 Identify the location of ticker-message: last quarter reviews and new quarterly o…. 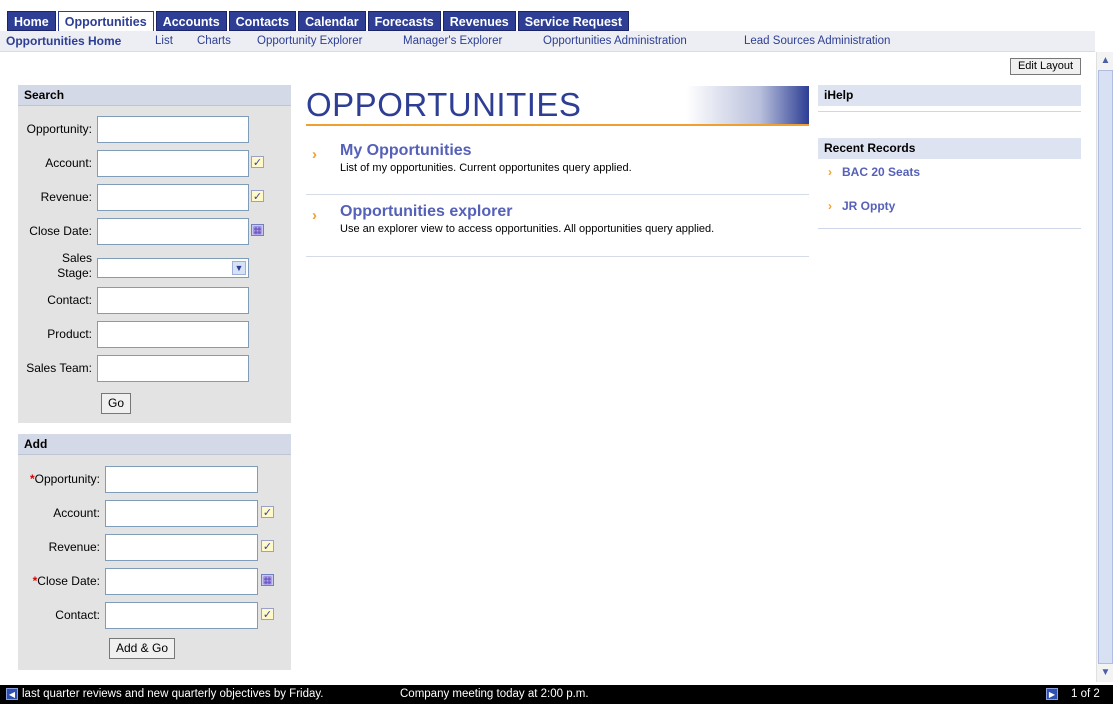
(173, 694).